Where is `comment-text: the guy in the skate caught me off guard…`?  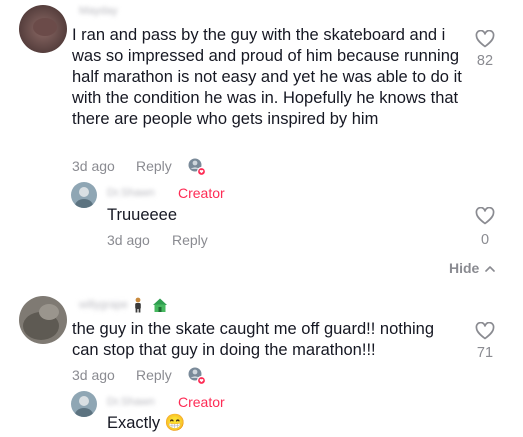 comment-text: the guy in the skate caught me off guard… is located at coordinates (253, 339).